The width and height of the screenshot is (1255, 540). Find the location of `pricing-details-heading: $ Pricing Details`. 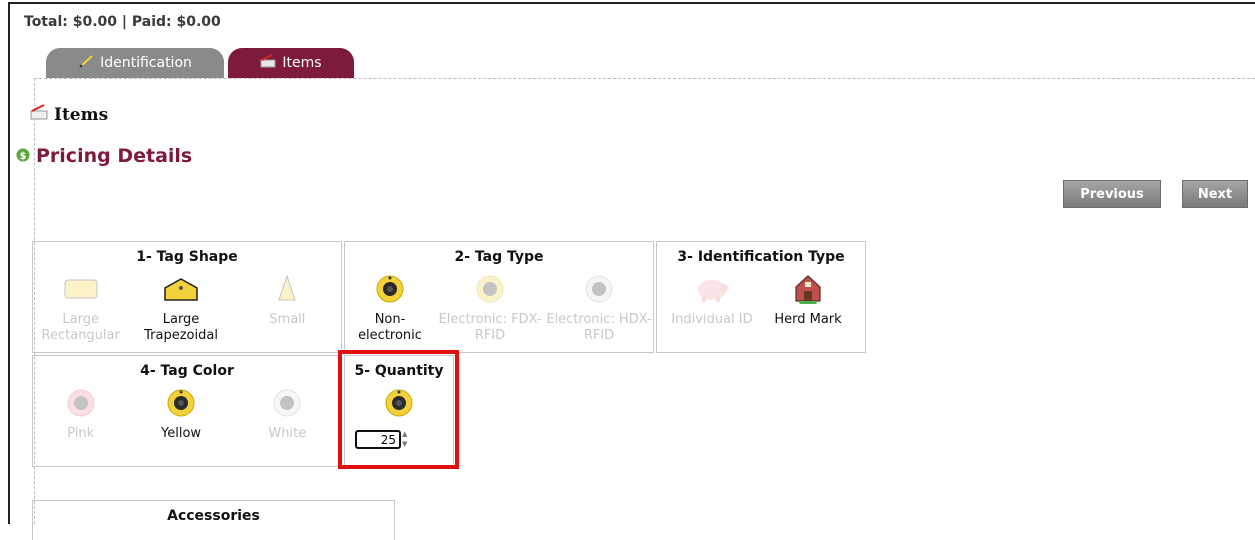

pricing-details-heading: $ Pricing Details is located at coordinates (104, 156).